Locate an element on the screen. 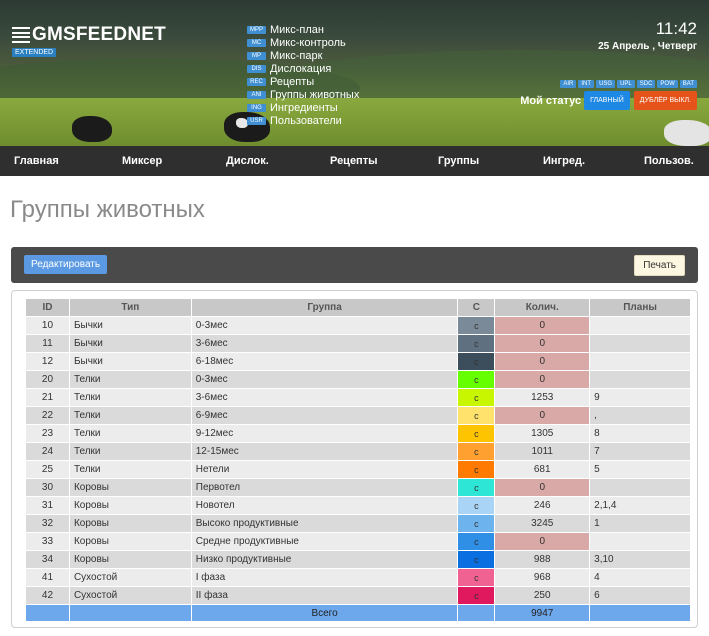 This screenshot has height=636, width=709. cell-id: 12 is located at coordinates (47, 361).